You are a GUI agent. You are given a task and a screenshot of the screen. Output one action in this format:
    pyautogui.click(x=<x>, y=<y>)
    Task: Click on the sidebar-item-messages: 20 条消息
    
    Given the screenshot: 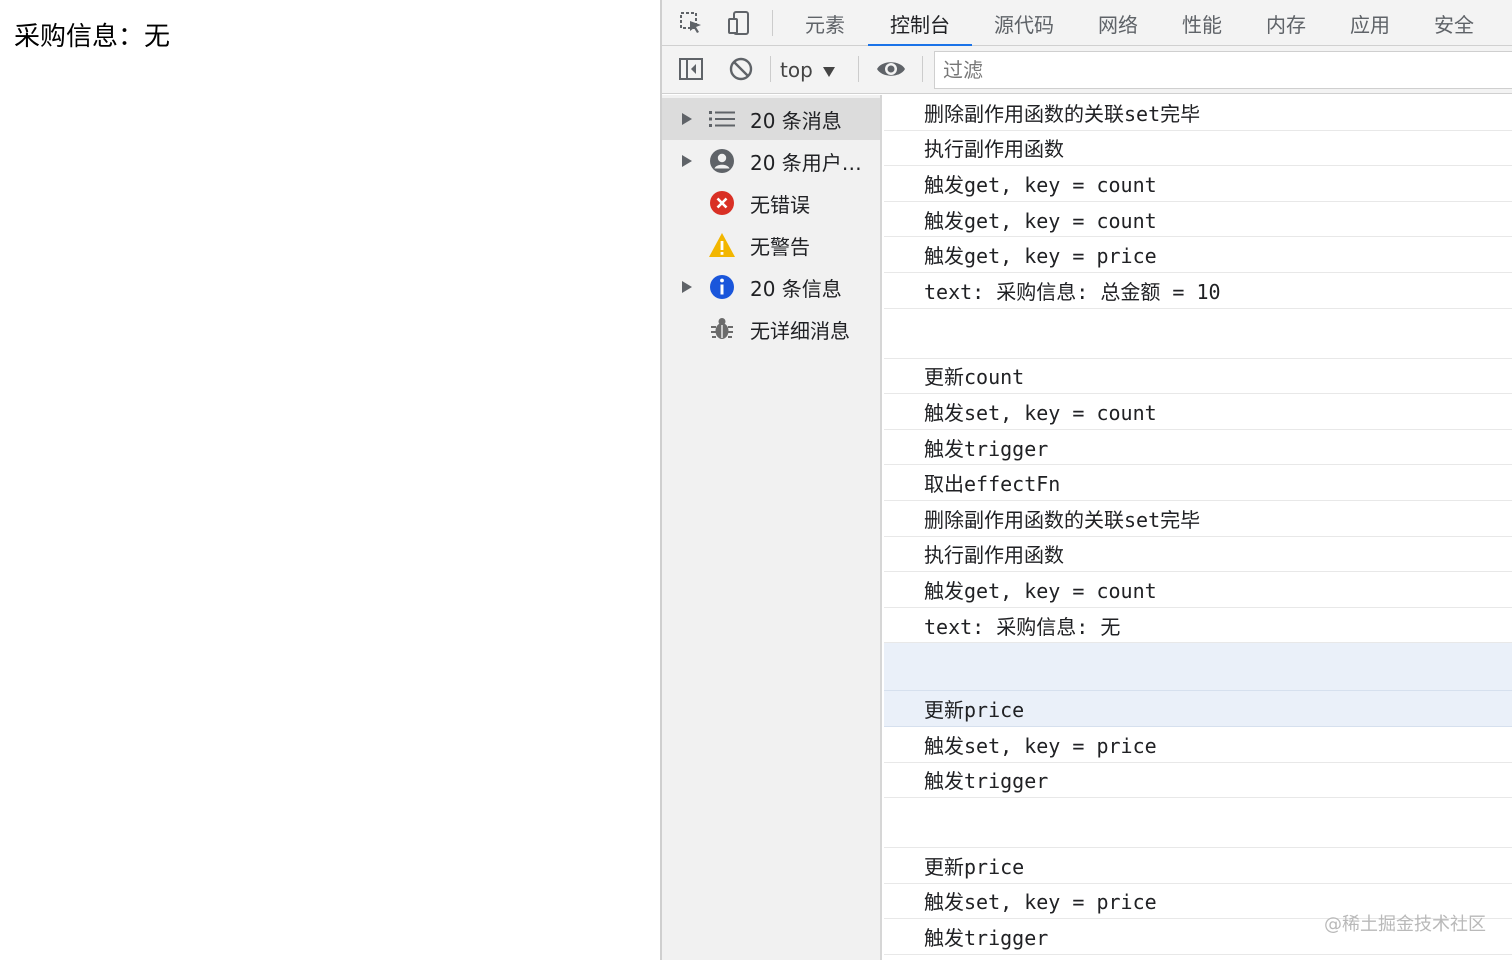 What is the action you would take?
    pyautogui.click(x=771, y=119)
    